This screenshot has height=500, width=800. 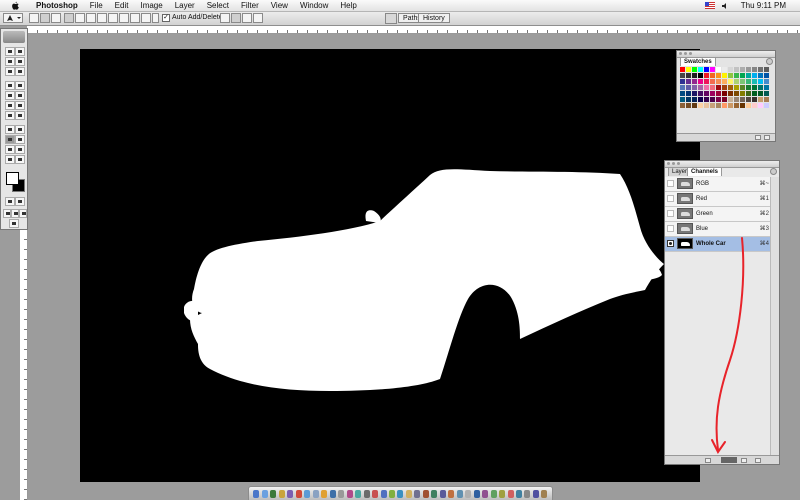 I want to click on swatch-grid, so click(x=725, y=99).